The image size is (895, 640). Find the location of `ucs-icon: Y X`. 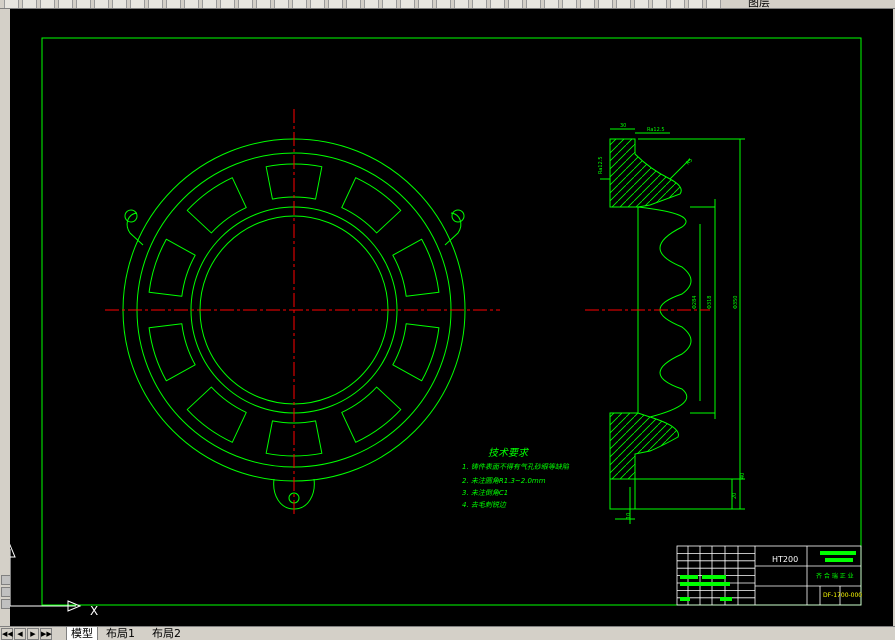

ucs-icon: Y X is located at coordinates (49, 565).